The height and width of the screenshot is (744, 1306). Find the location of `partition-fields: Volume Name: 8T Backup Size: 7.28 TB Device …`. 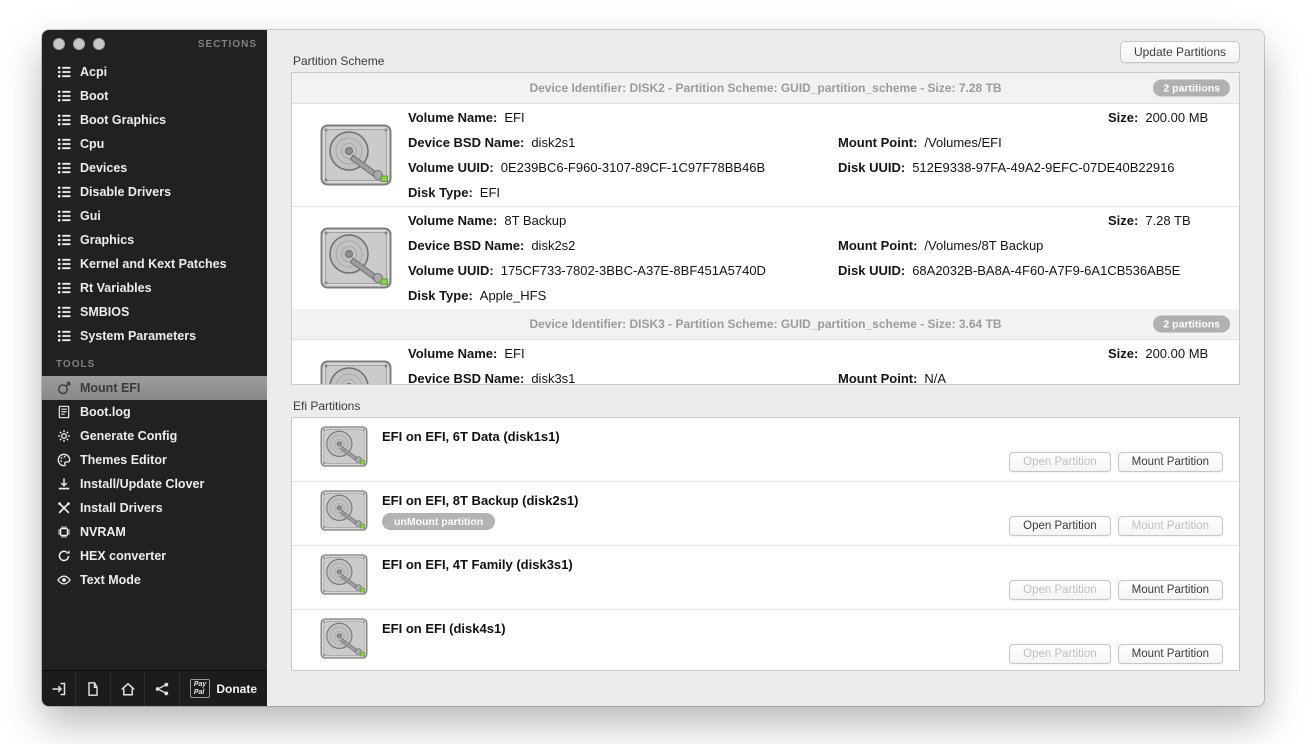

partition-fields: Volume Name: 8T Backup Size: 7.28 TB Device … is located at coordinates (823, 258).